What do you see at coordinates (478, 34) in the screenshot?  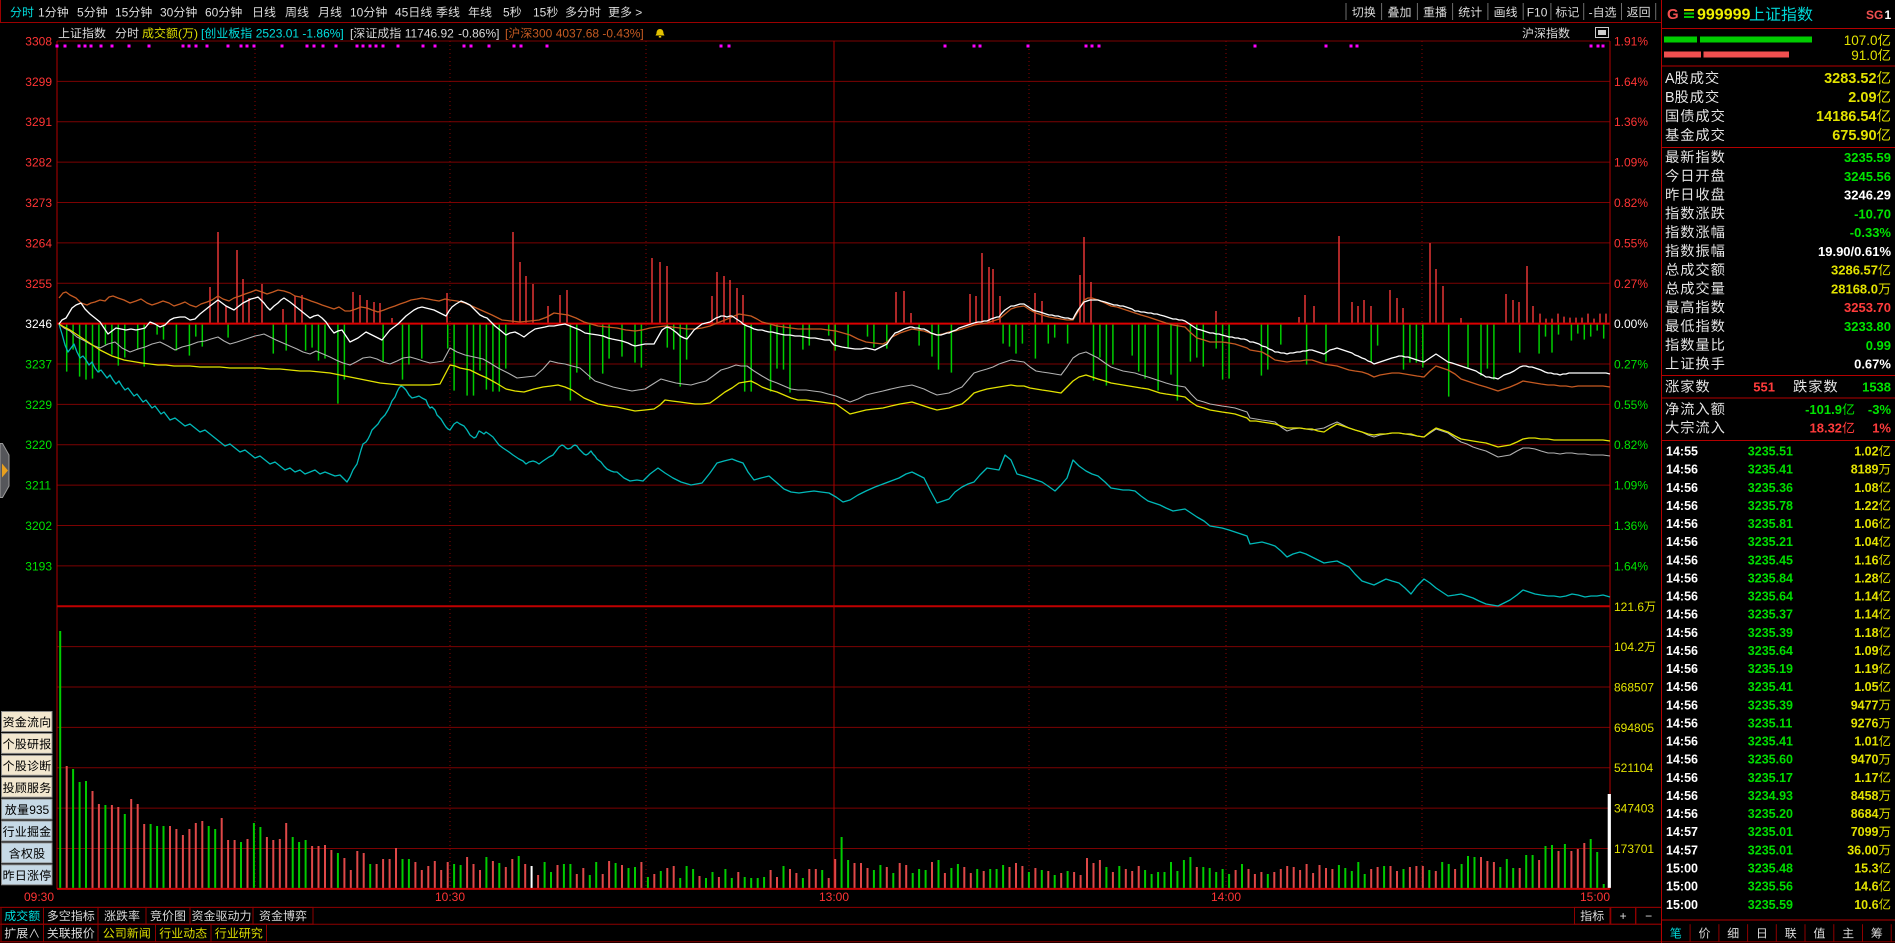 I see `svg-text: -0.86%]` at bounding box center [478, 34].